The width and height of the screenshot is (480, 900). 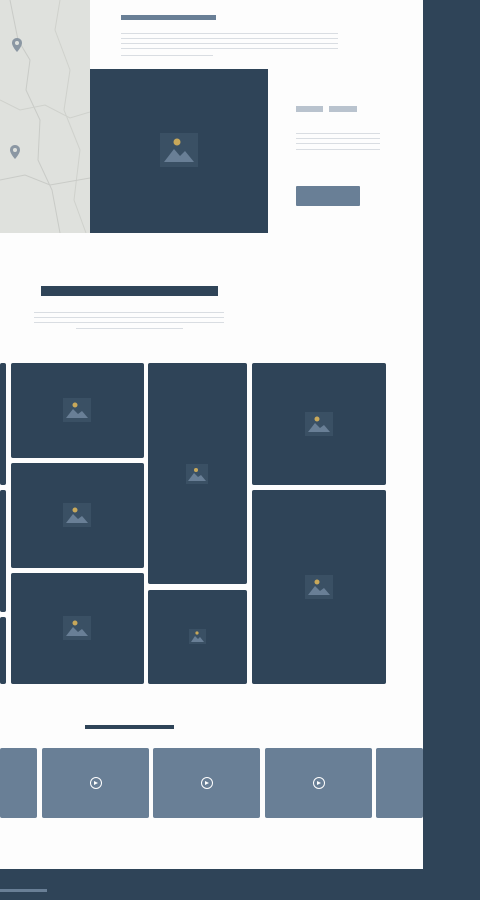 I want to click on footer, so click(x=211, y=884).